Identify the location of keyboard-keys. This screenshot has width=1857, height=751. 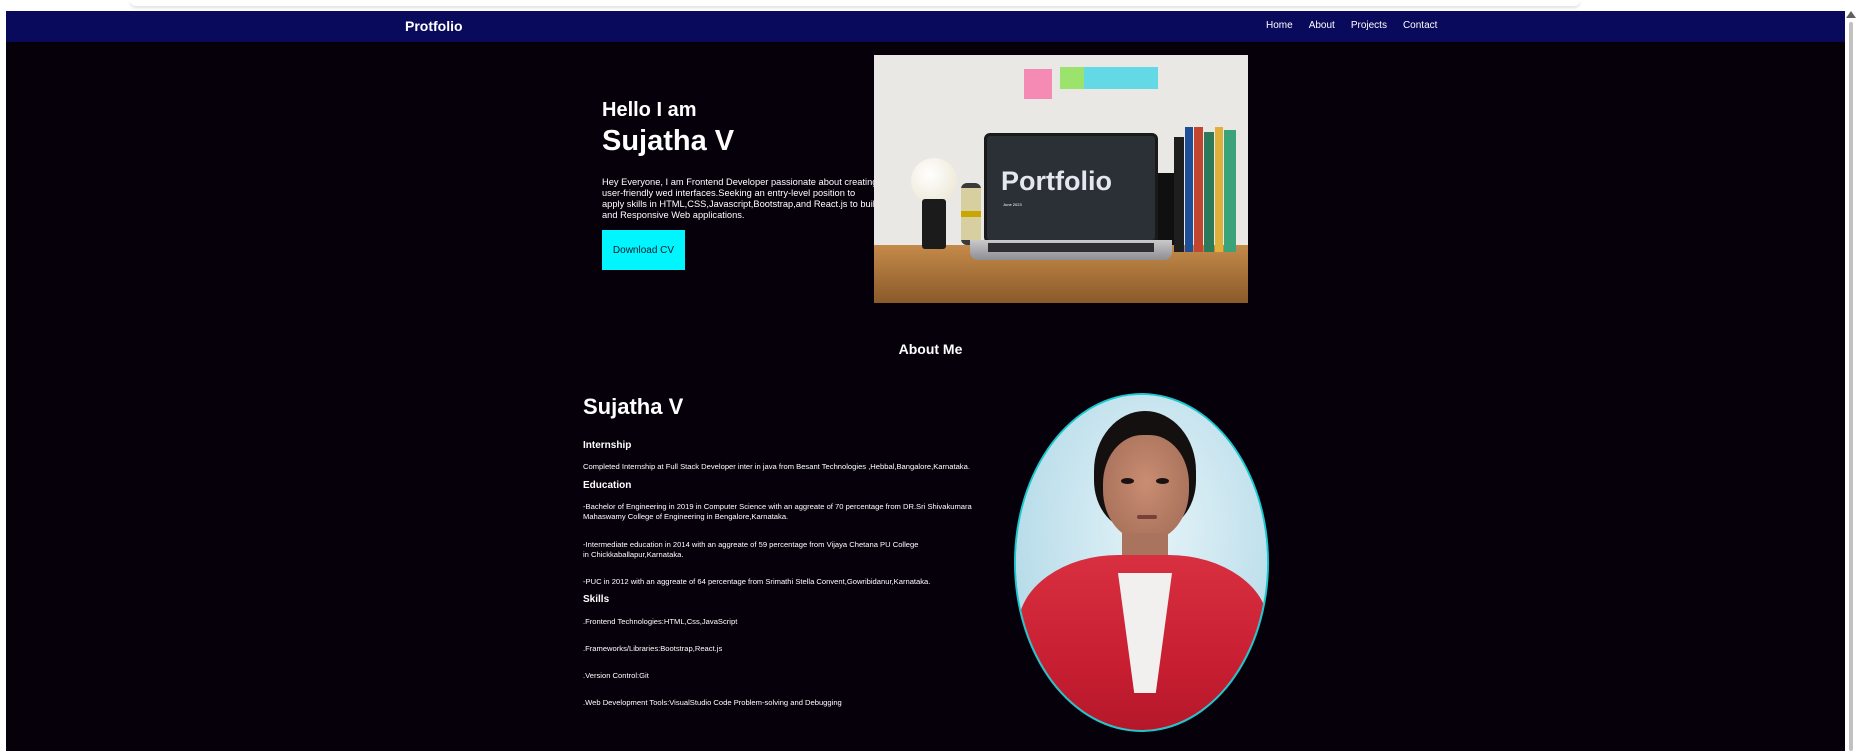
(1071, 247).